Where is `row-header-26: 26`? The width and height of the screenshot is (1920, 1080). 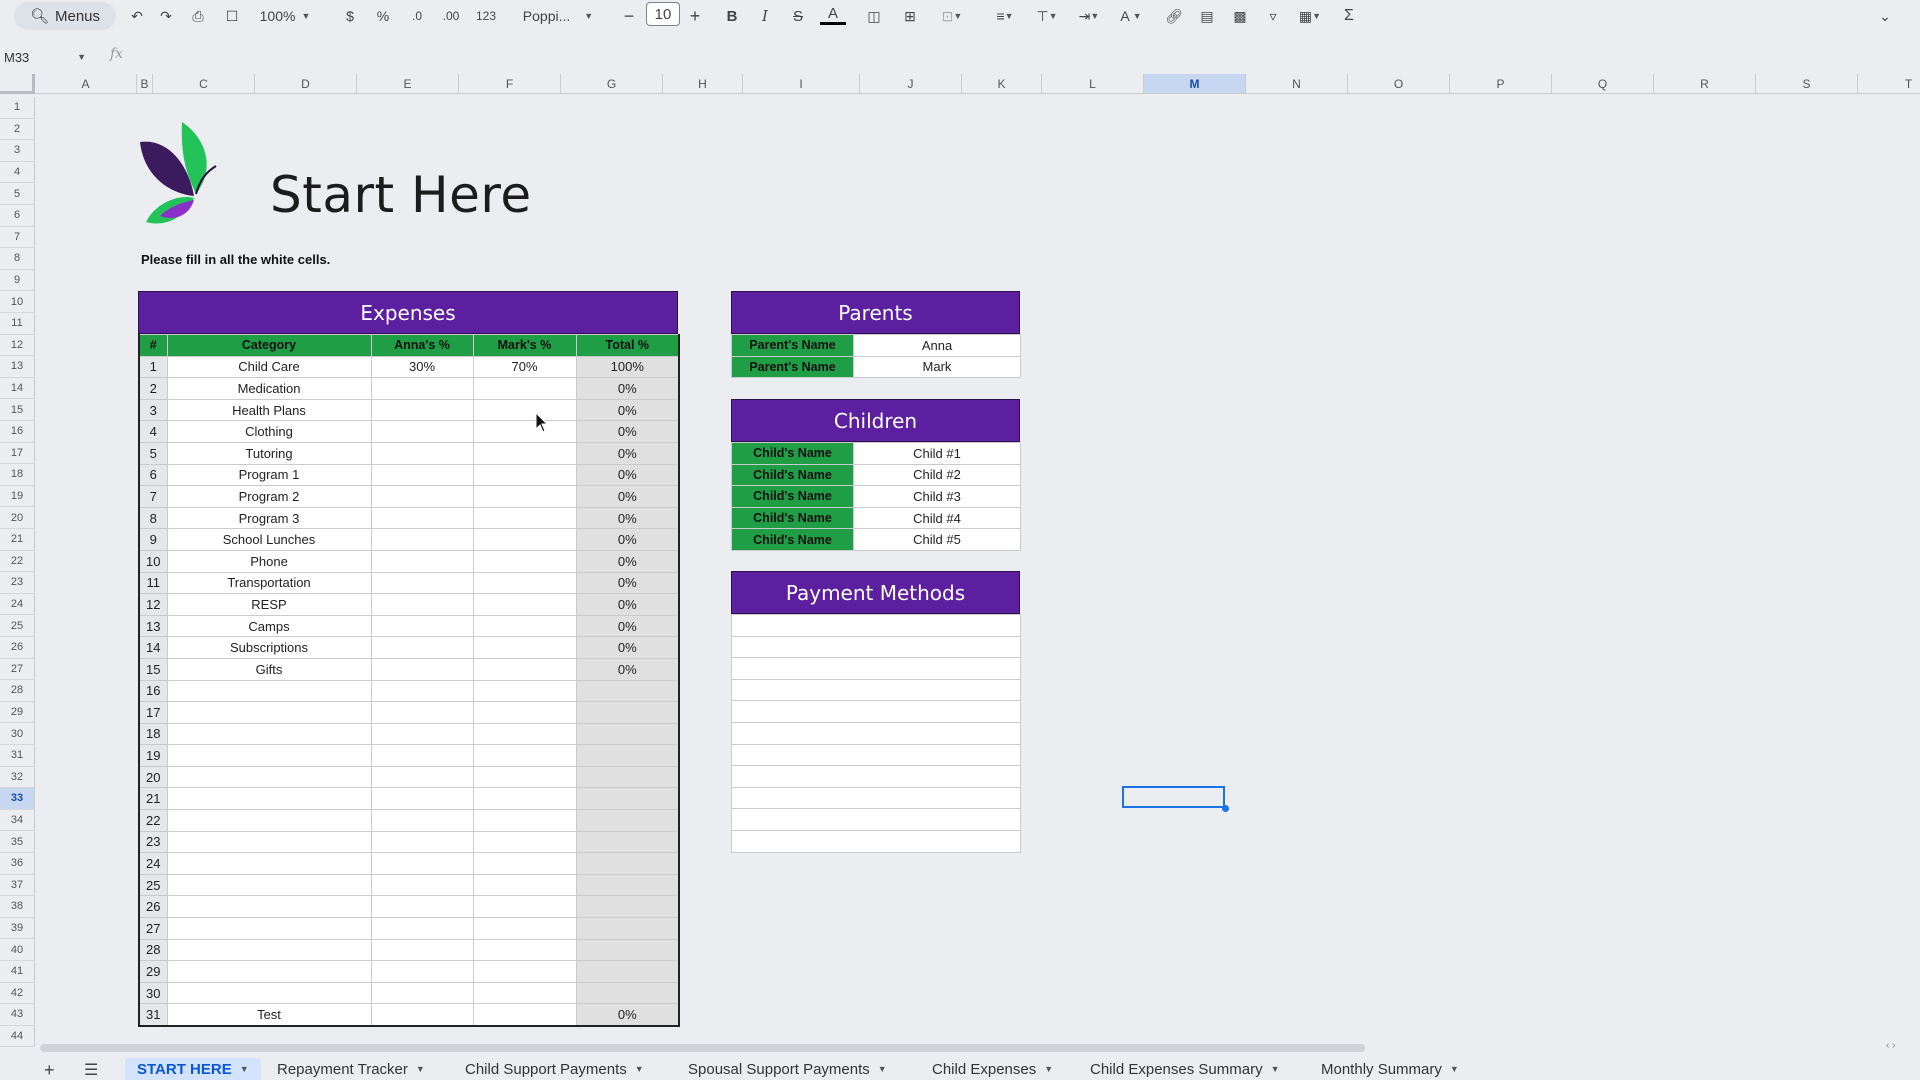
row-header-26: 26 is located at coordinates (17, 648).